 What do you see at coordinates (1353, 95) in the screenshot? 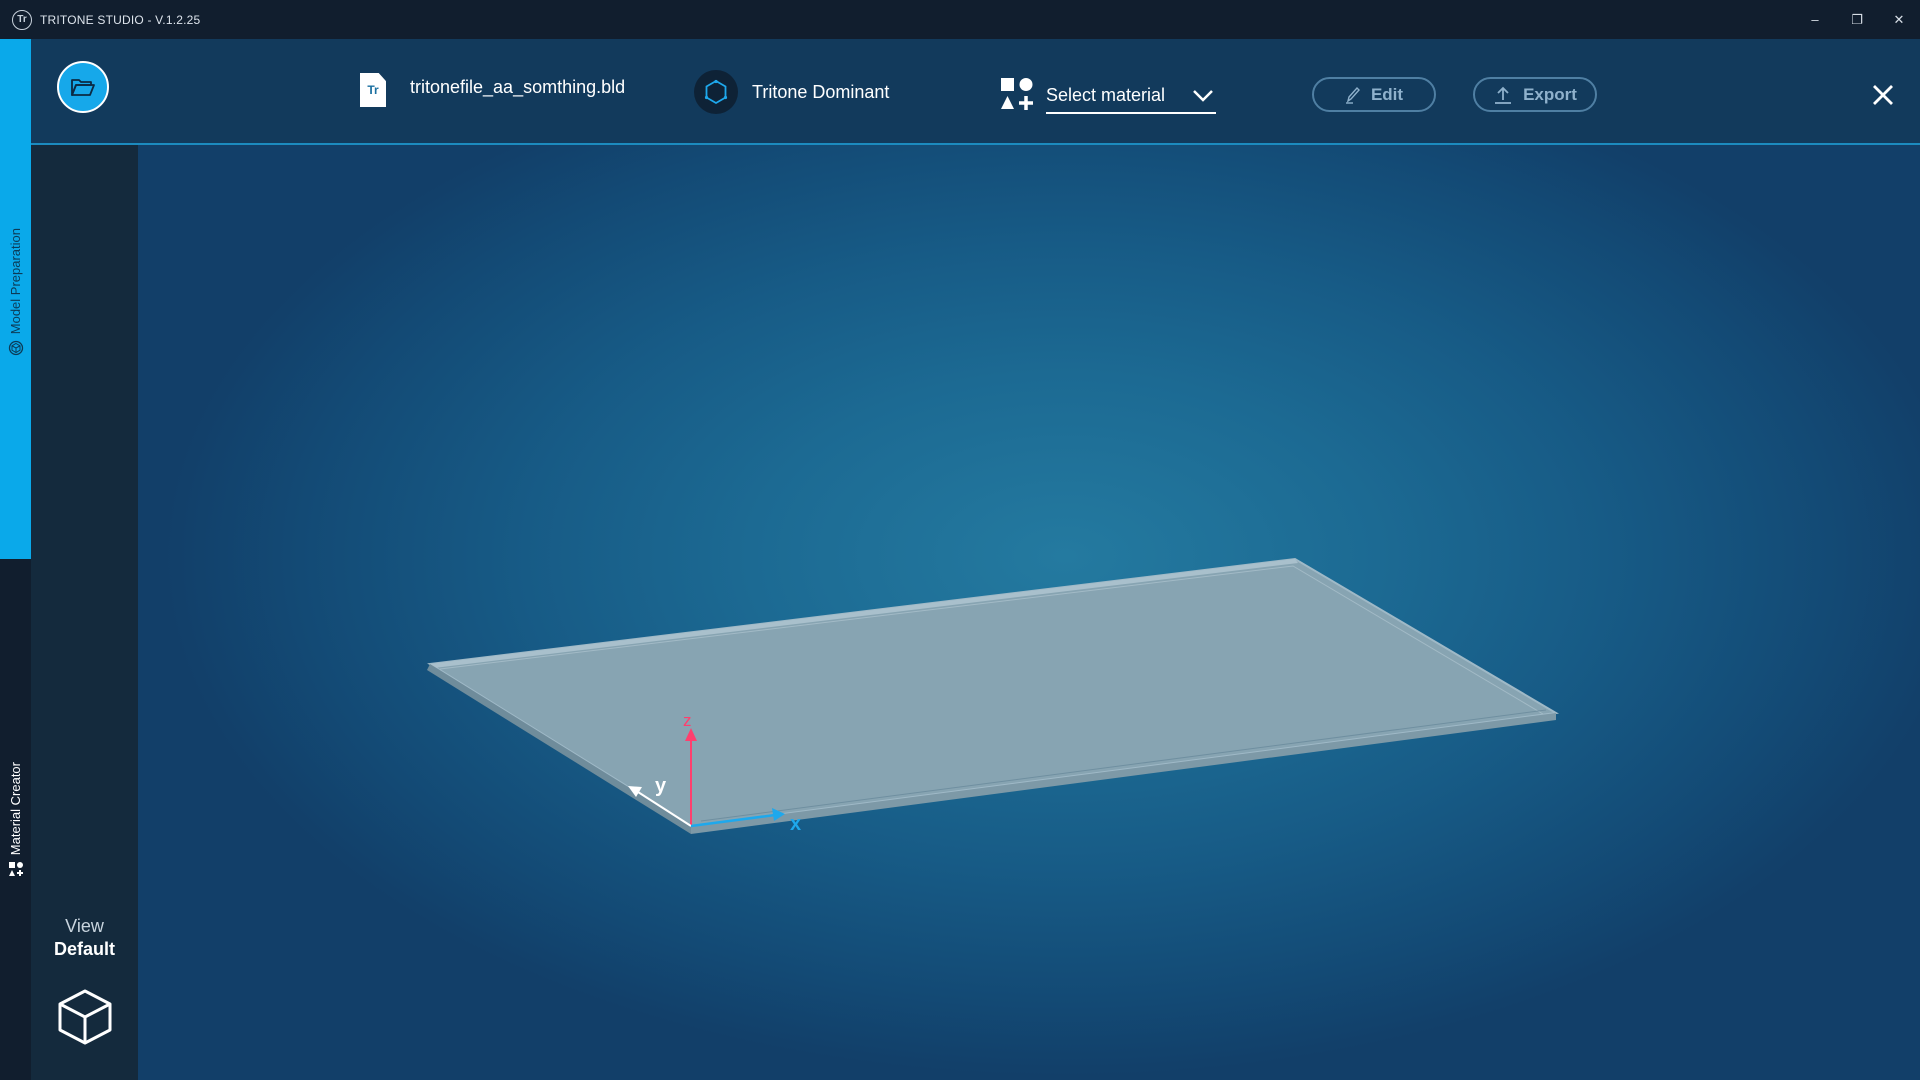
I see `pencil-icon` at bounding box center [1353, 95].